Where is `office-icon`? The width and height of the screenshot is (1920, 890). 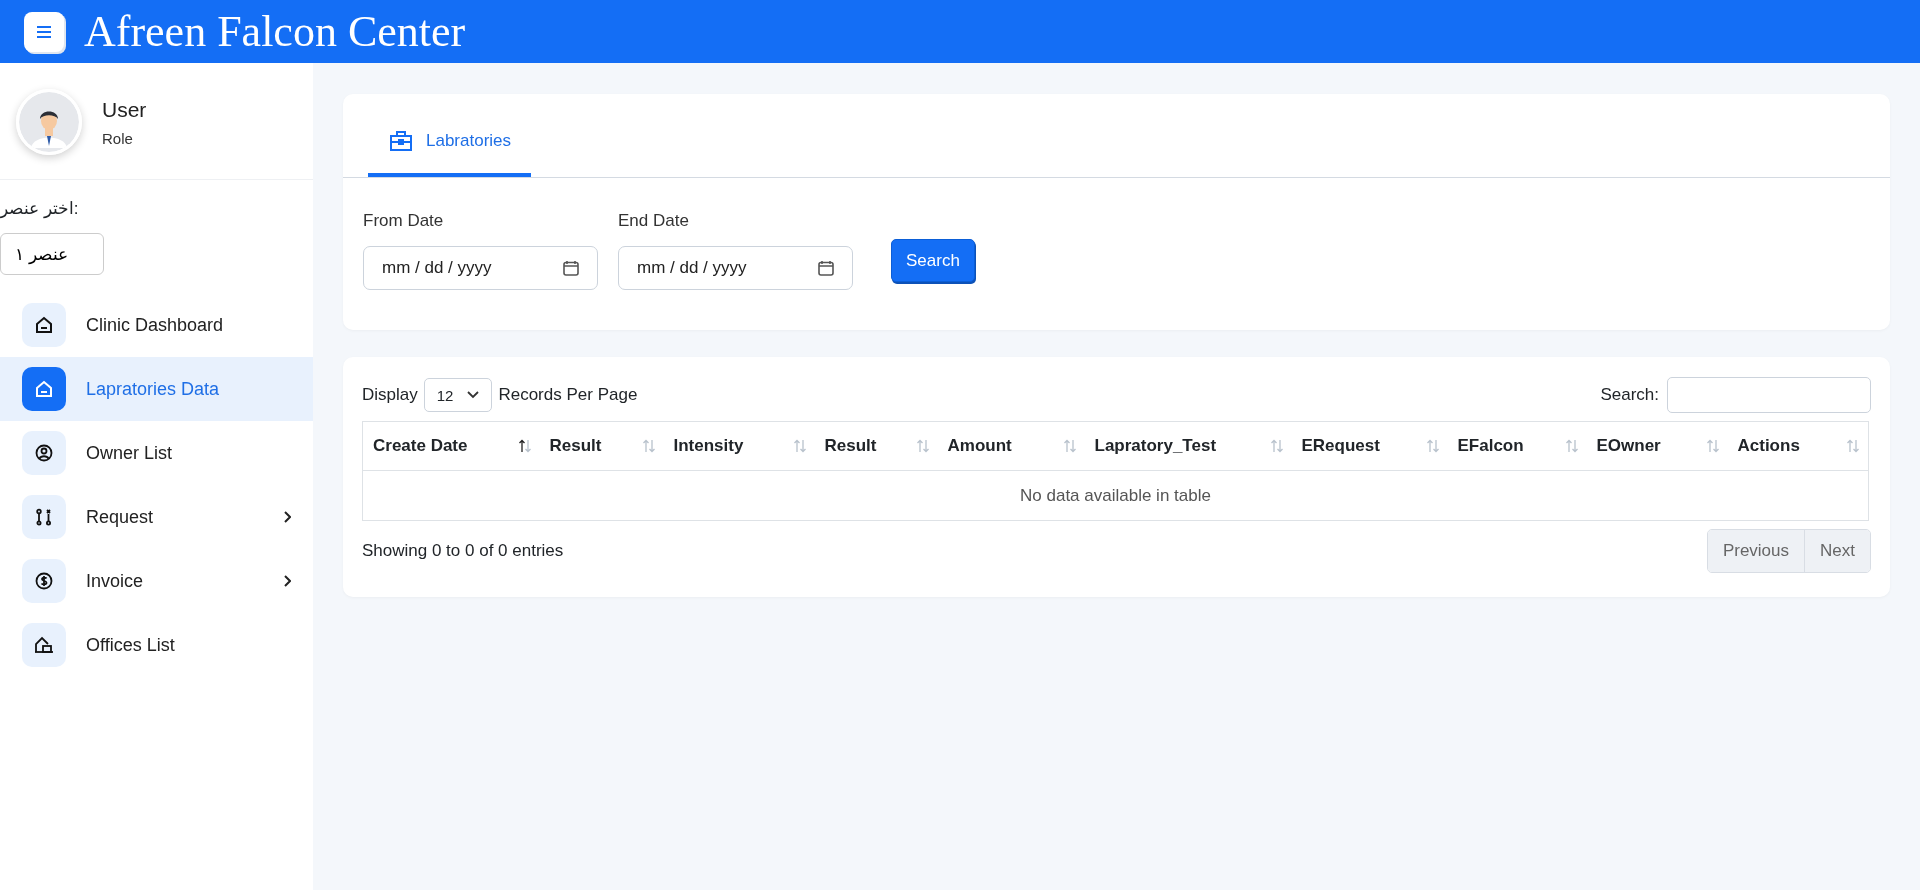 office-icon is located at coordinates (44, 645).